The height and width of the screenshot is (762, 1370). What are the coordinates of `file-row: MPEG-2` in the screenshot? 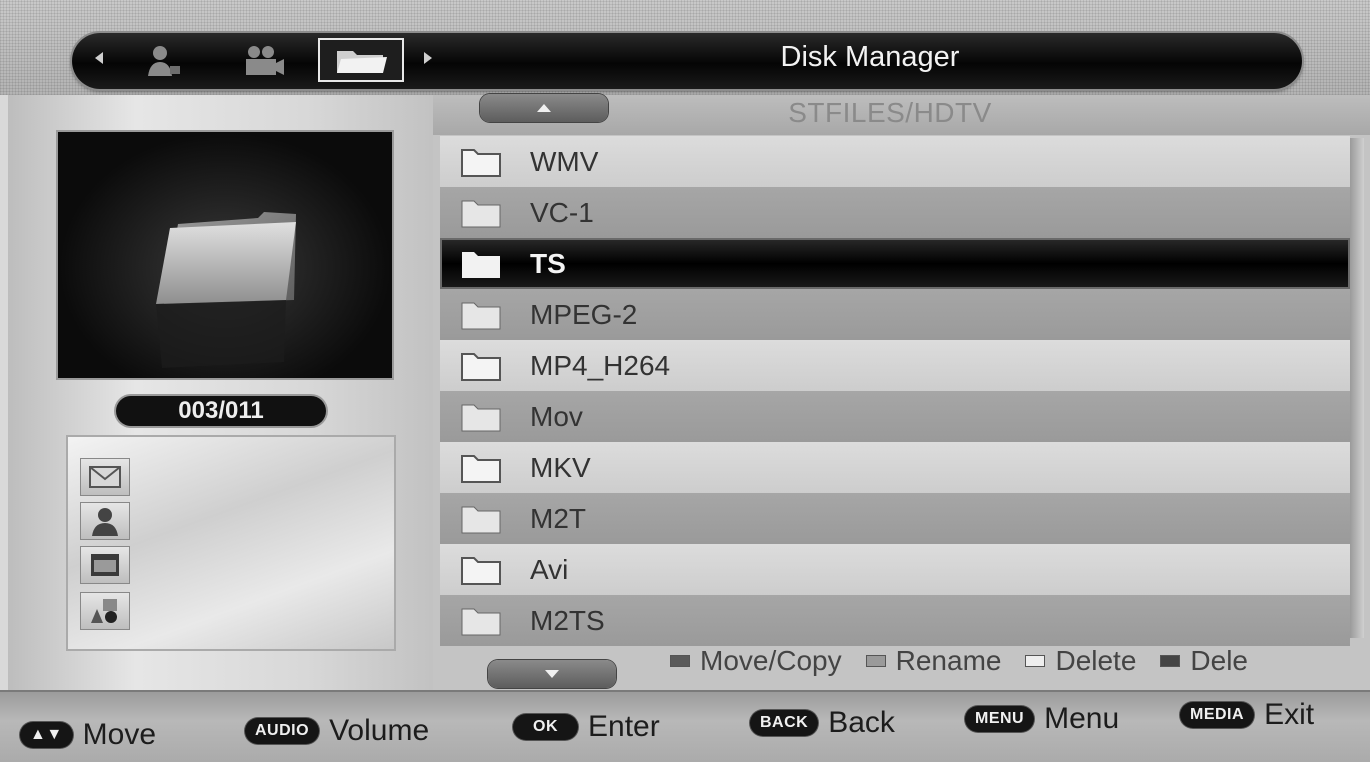 It's located at (895, 314).